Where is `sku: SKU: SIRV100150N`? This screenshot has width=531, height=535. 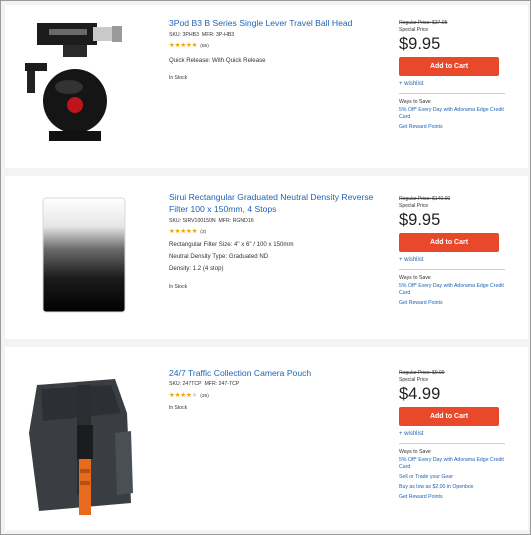
sku: SKU: SIRV100150N is located at coordinates (192, 221).